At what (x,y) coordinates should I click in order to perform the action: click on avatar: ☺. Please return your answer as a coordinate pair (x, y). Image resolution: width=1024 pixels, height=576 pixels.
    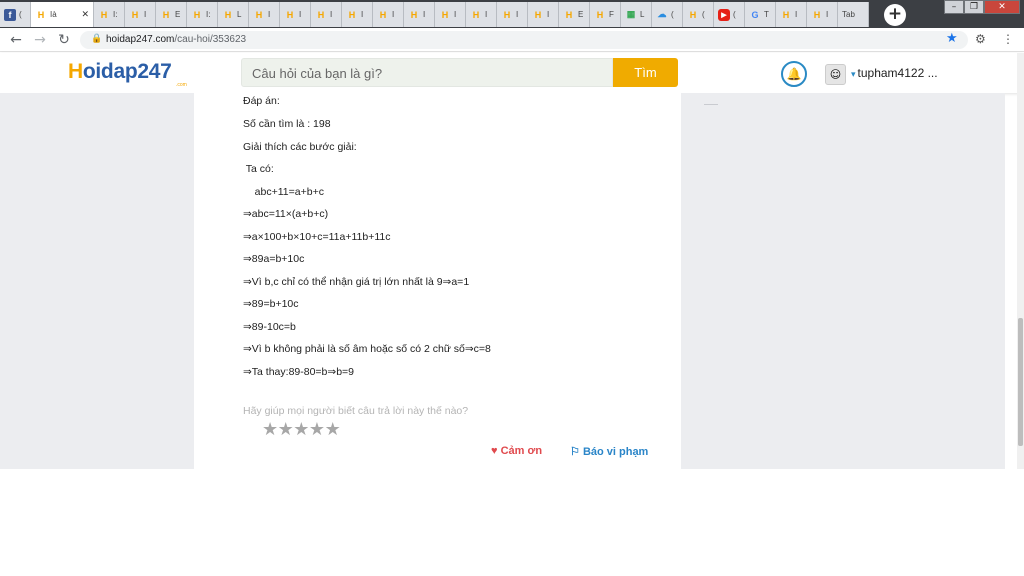
    Looking at the image, I should click on (835, 74).